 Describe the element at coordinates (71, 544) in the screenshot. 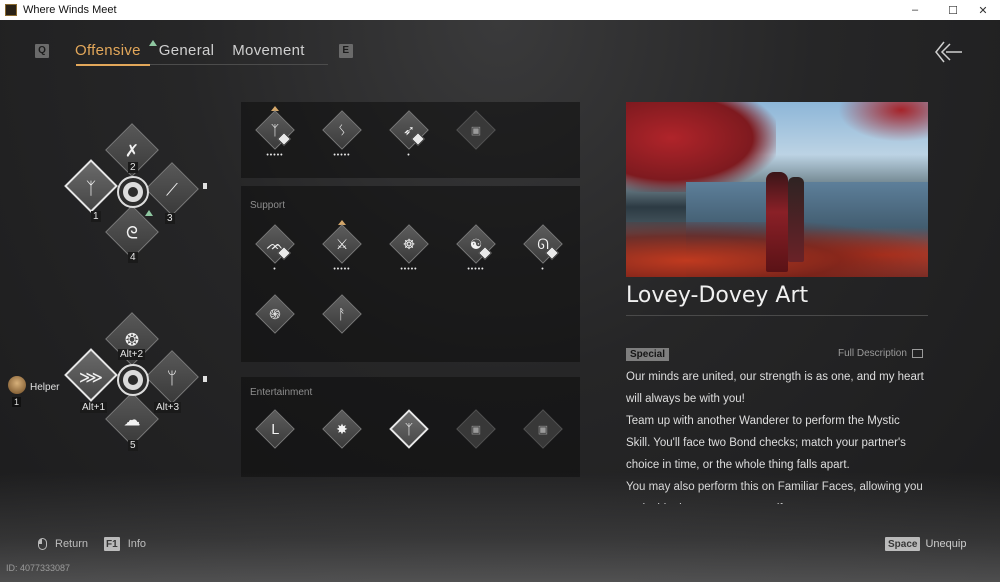

I see `return-button: Return` at that location.